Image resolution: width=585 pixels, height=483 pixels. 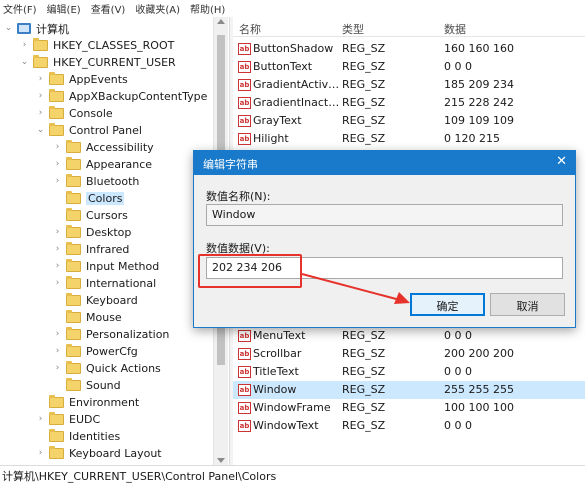 I want to click on menu-bar: 文件(F) 编辑(E) 查看(V) 收藏夹(A) 帮助(H), so click(x=292, y=8).